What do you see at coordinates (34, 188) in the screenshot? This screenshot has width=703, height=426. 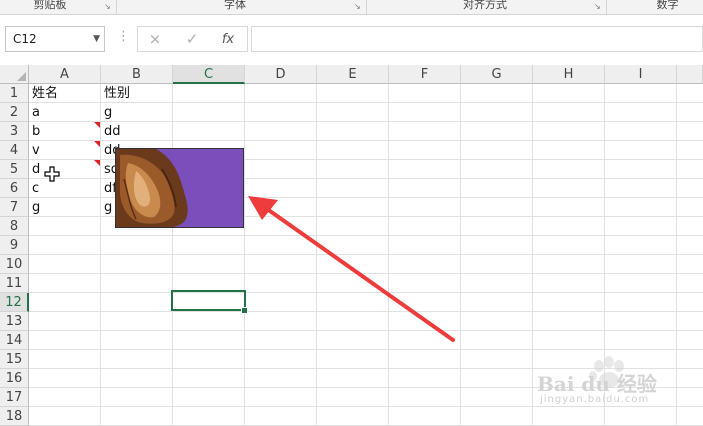 I see `cell-a6: c` at bounding box center [34, 188].